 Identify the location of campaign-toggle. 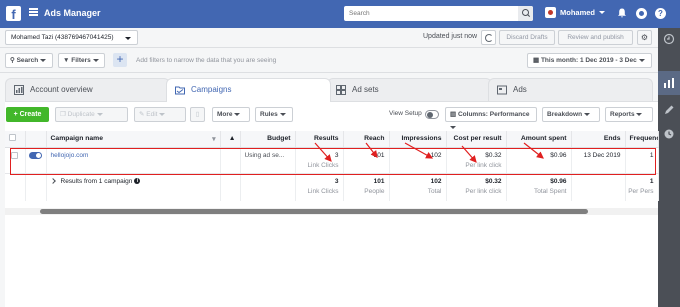
(36, 160).